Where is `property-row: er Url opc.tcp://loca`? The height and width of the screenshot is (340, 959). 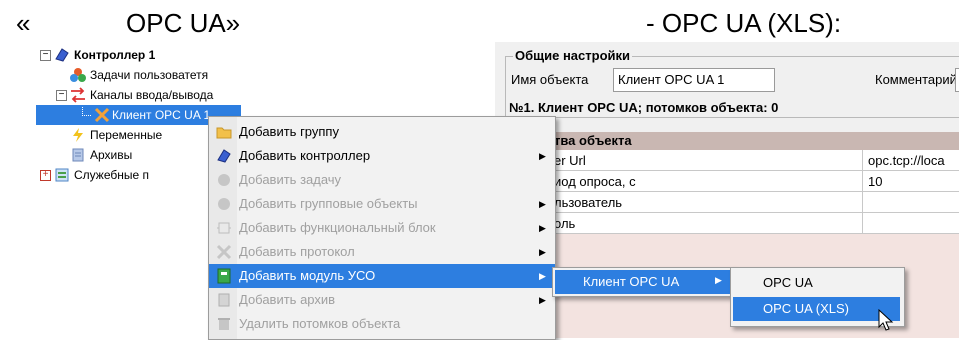
property-row: er Url opc.tcp://loca is located at coordinates (755, 160).